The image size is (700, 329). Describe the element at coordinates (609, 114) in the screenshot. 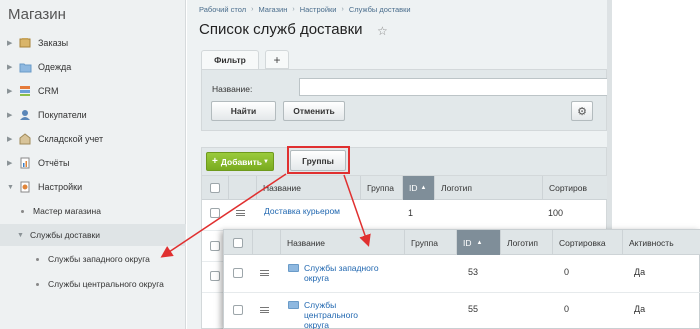

I see `scrollbar` at that location.